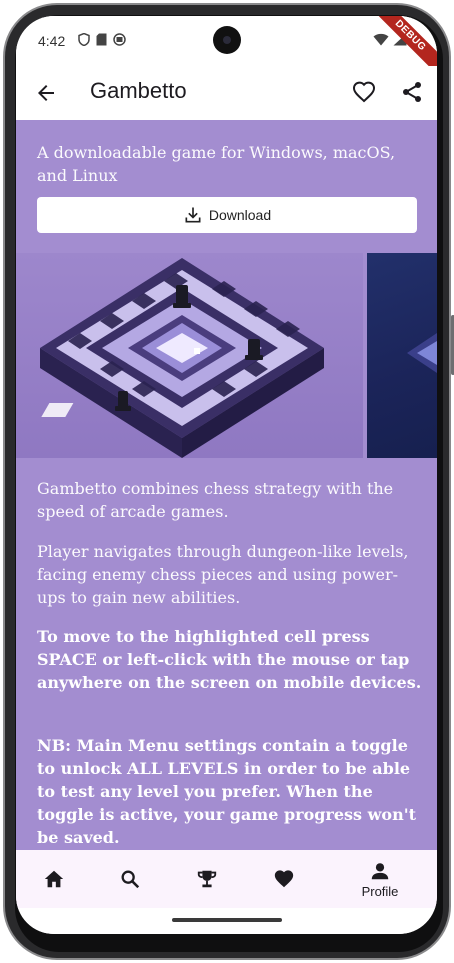  I want to click on search-icon, so click(130, 879).